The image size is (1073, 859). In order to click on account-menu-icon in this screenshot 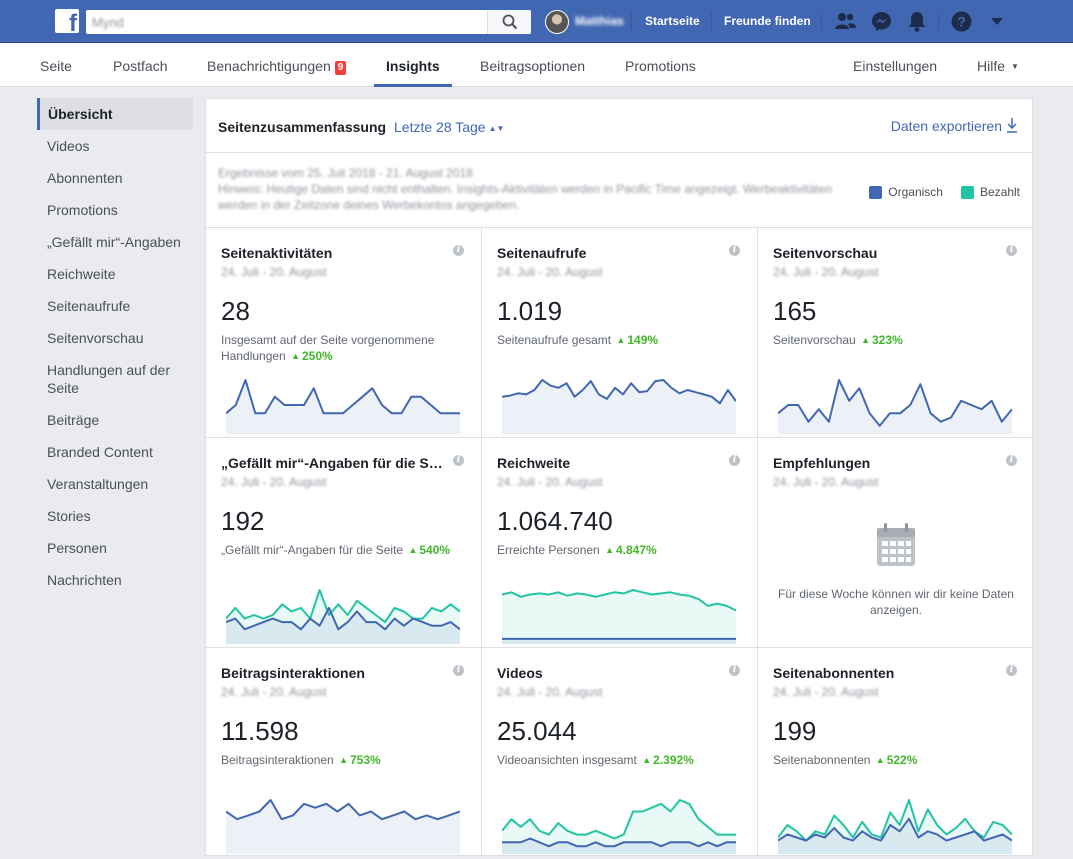, I will do `click(997, 21)`.